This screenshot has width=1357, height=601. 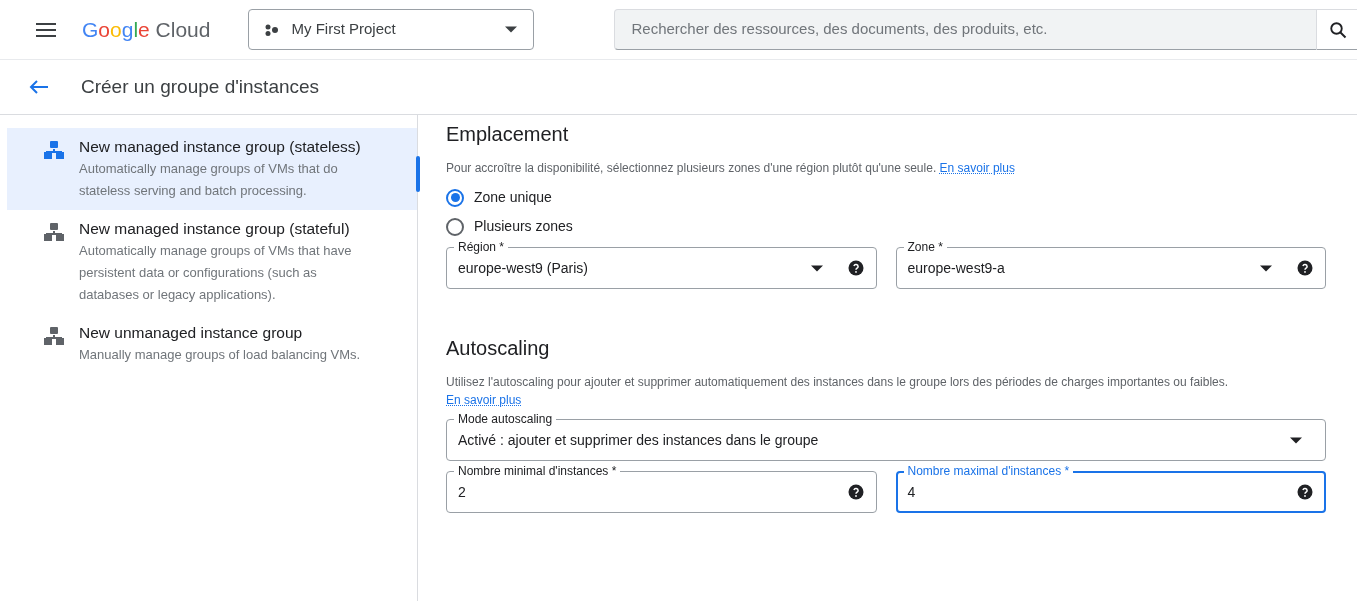 I want to click on section-heading: Autoscaling, so click(x=498, y=348).